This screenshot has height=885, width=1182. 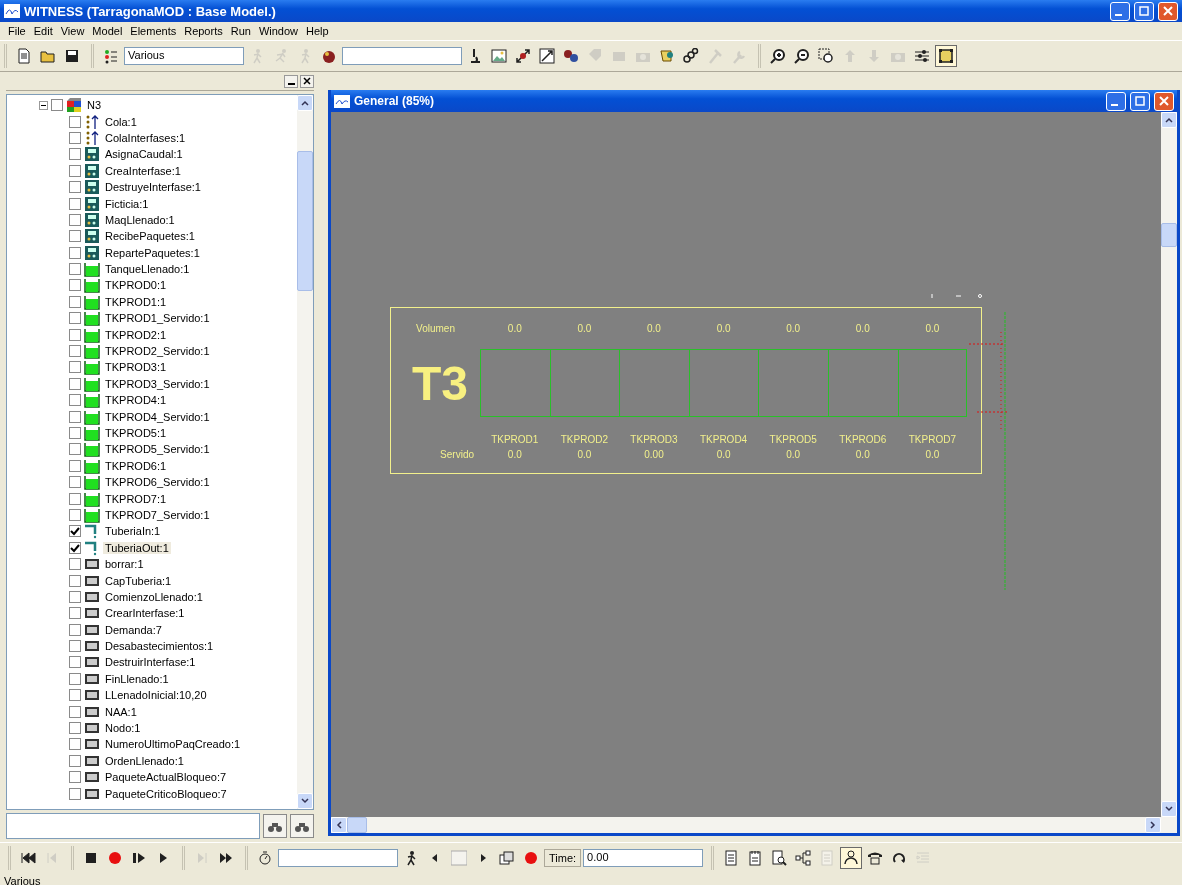 What do you see at coordinates (275, 826) in the screenshot?
I see `find-button` at bounding box center [275, 826].